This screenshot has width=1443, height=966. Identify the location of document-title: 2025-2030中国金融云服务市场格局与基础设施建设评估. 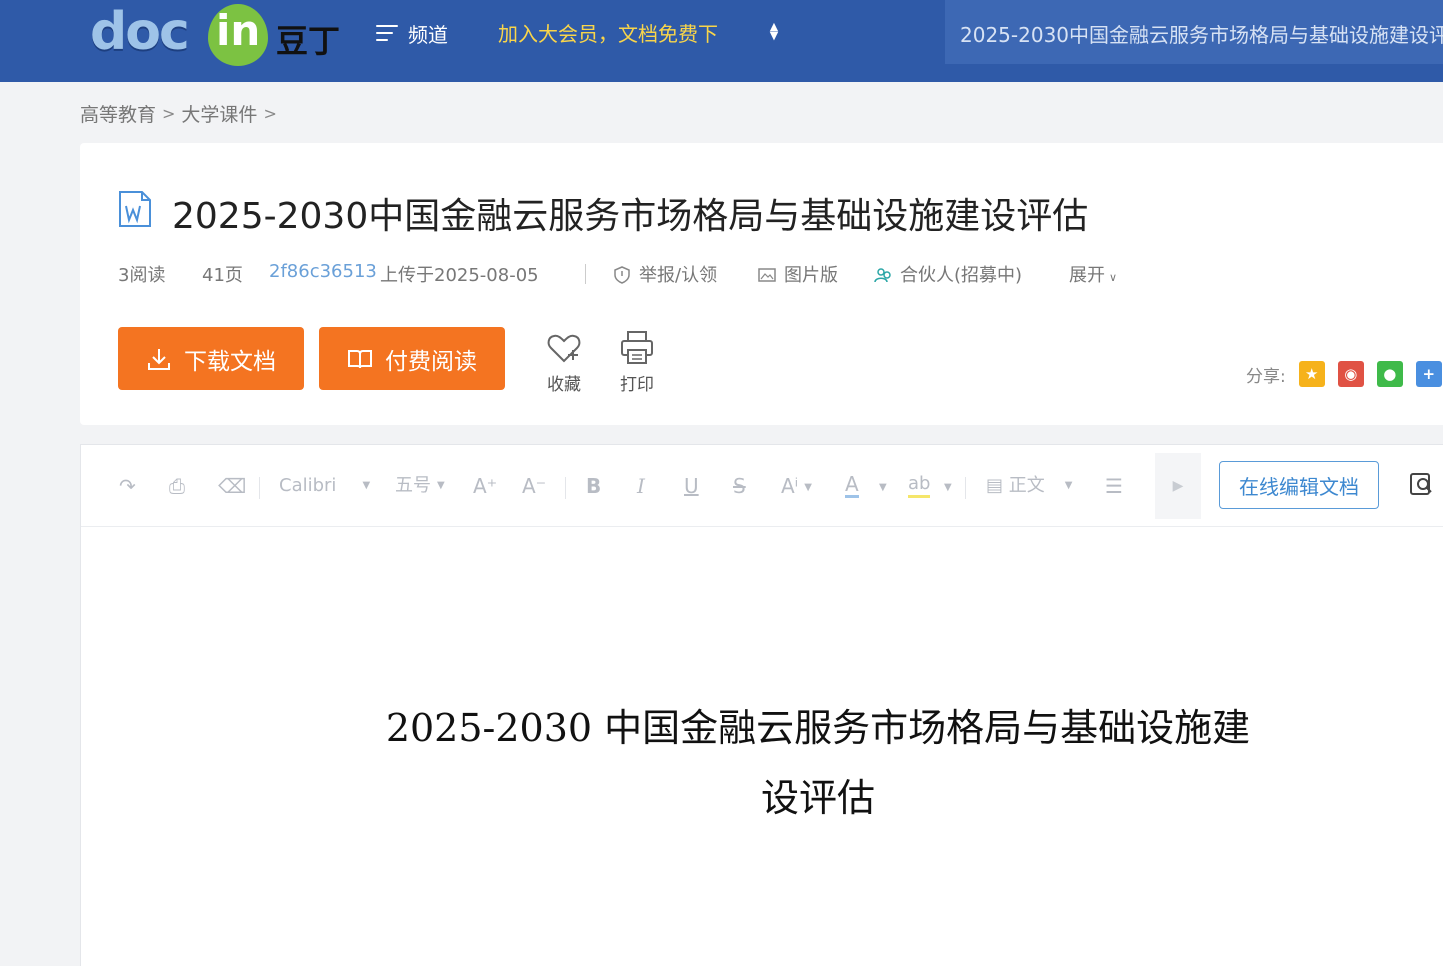
(630, 216).